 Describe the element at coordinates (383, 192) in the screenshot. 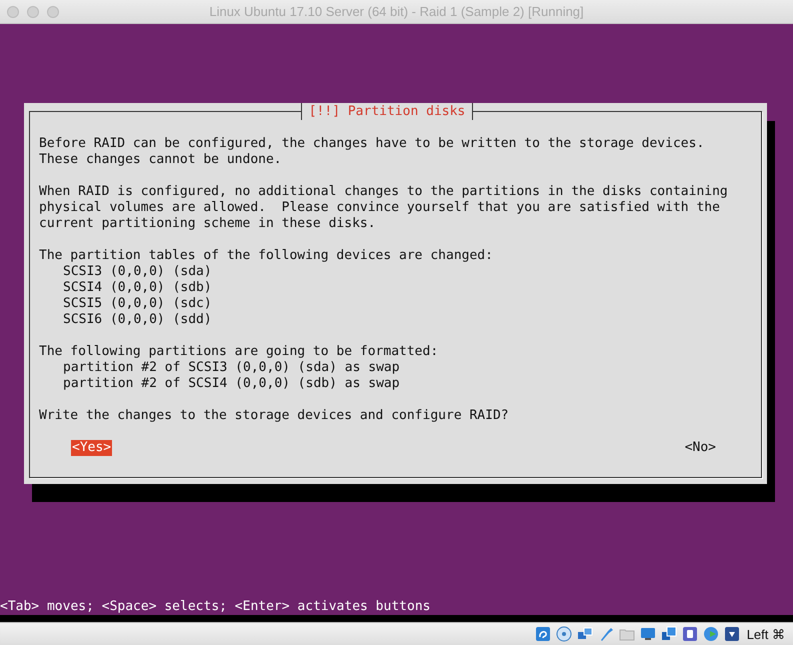

I see `dialog-text: When RAID is configured, no additional changes to the partitions in the disks containing` at that location.